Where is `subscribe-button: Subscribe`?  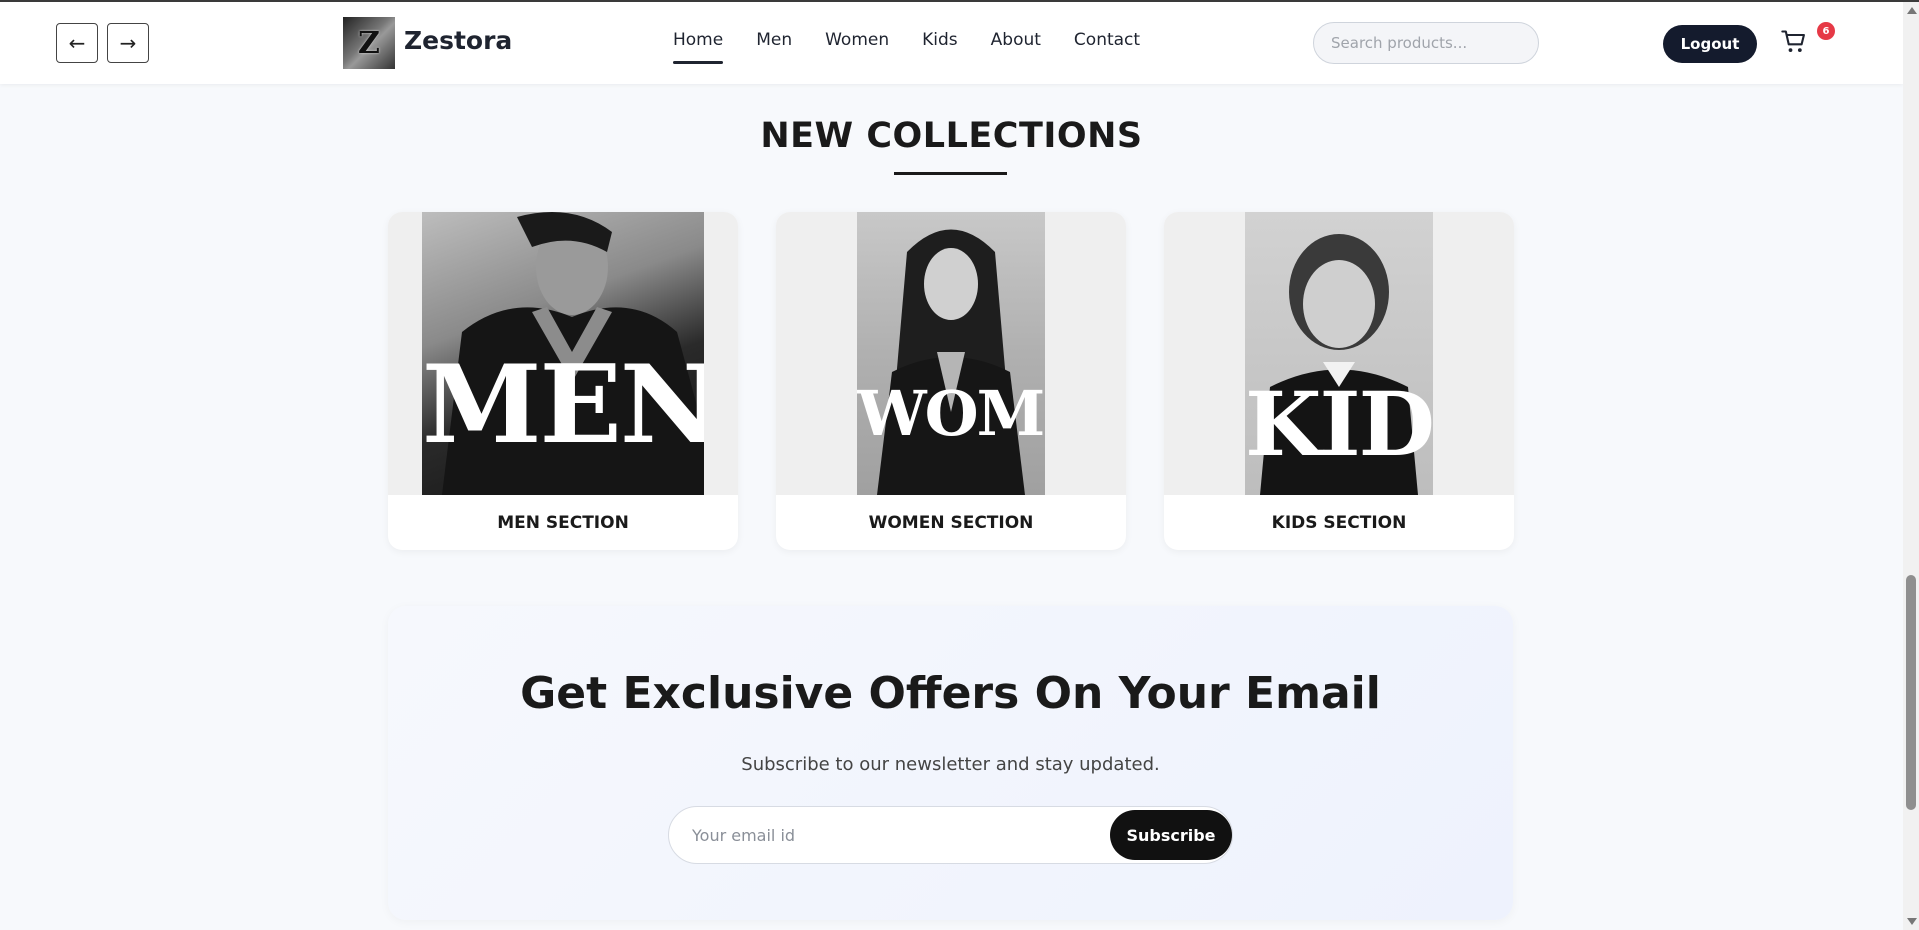
subscribe-button: Subscribe is located at coordinates (1171, 835).